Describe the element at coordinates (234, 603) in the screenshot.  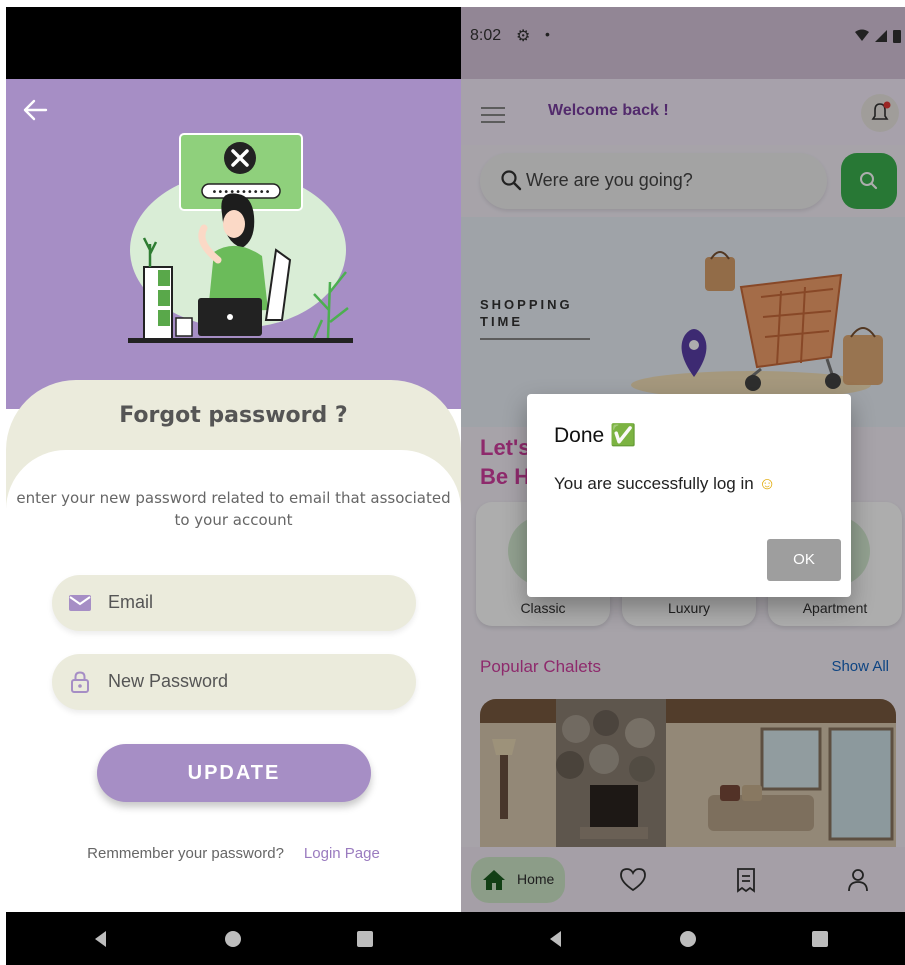
I see `email-field: Email` at that location.